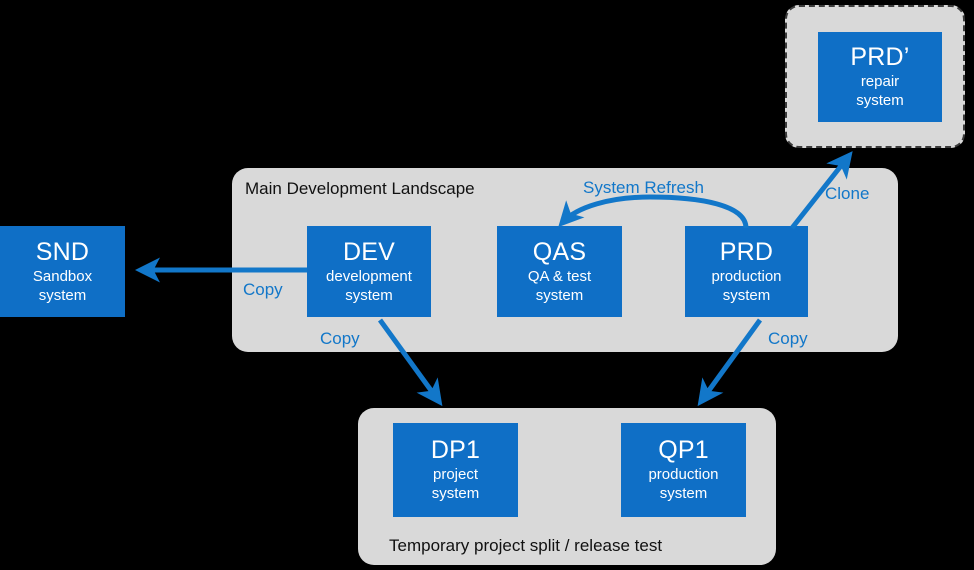 This screenshot has height=570, width=974. Describe the element at coordinates (340, 338) in the screenshot. I see `arrow-label-dev-to-dp1: Copy` at that location.